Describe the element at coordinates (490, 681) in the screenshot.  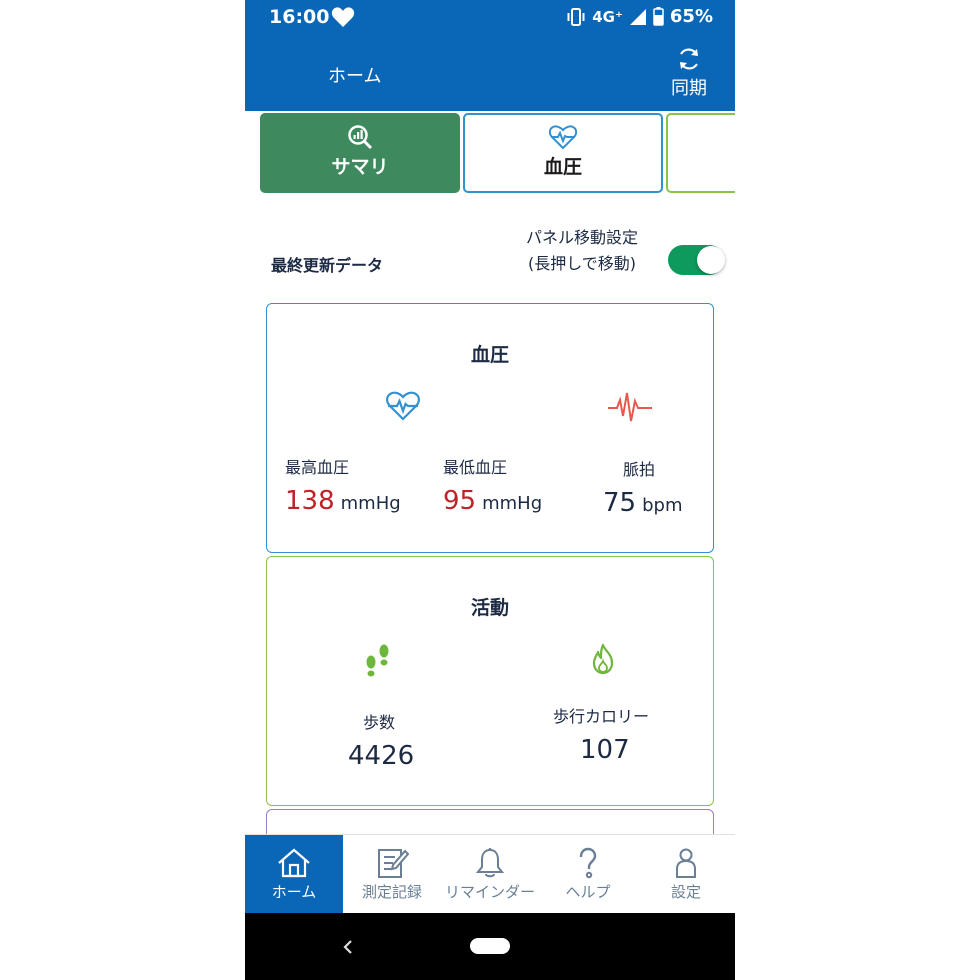
I see `activity-card: 活動 歩数 4426 歩行カロリー 107` at that location.